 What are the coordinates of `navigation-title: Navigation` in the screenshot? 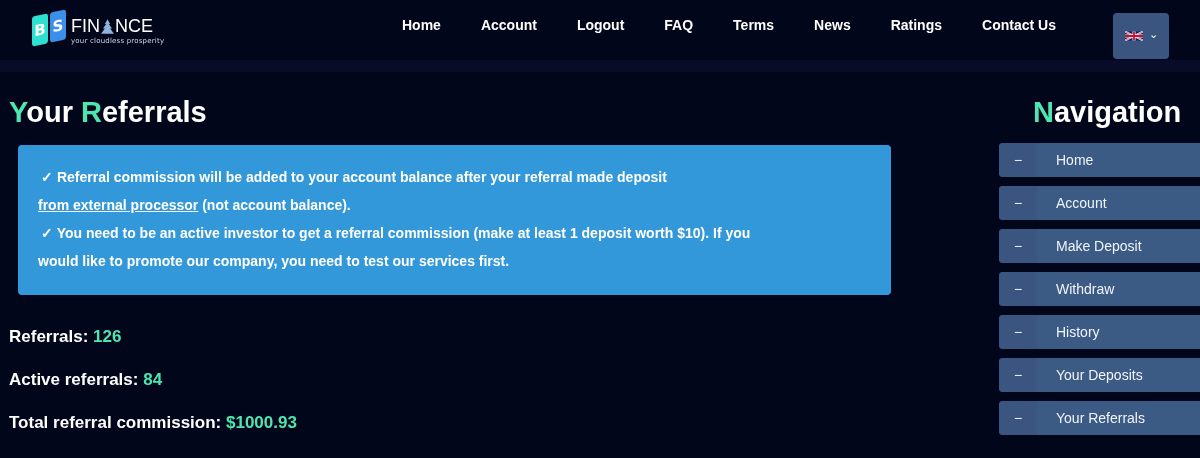 It's located at (1108, 112).